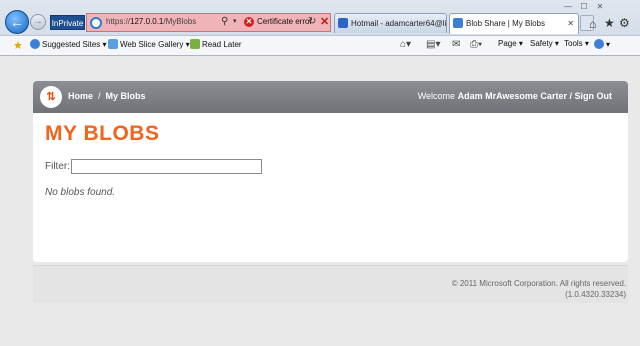 The height and width of the screenshot is (346, 640). Describe the element at coordinates (568, 6) in the screenshot. I see `minimize-icon: —` at that location.